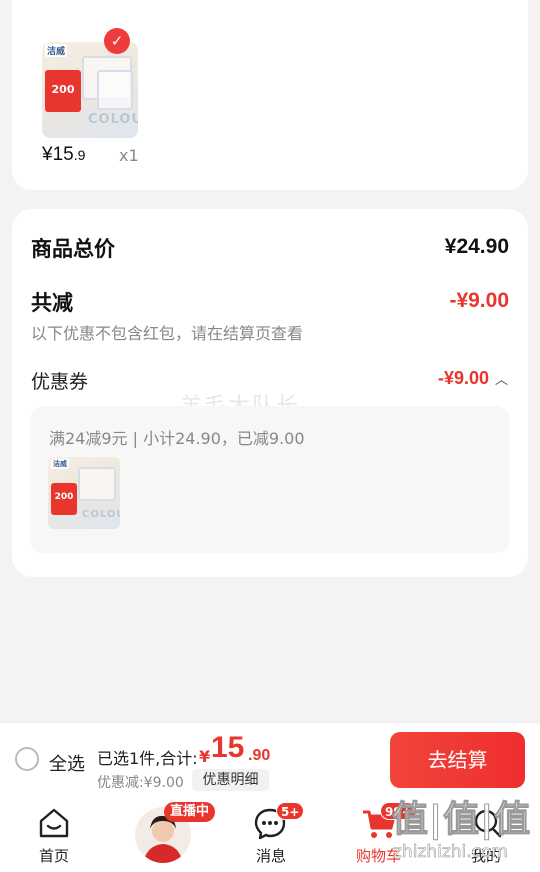 This screenshot has height=872, width=540. I want to click on total-currency: ¥, so click(205, 756).